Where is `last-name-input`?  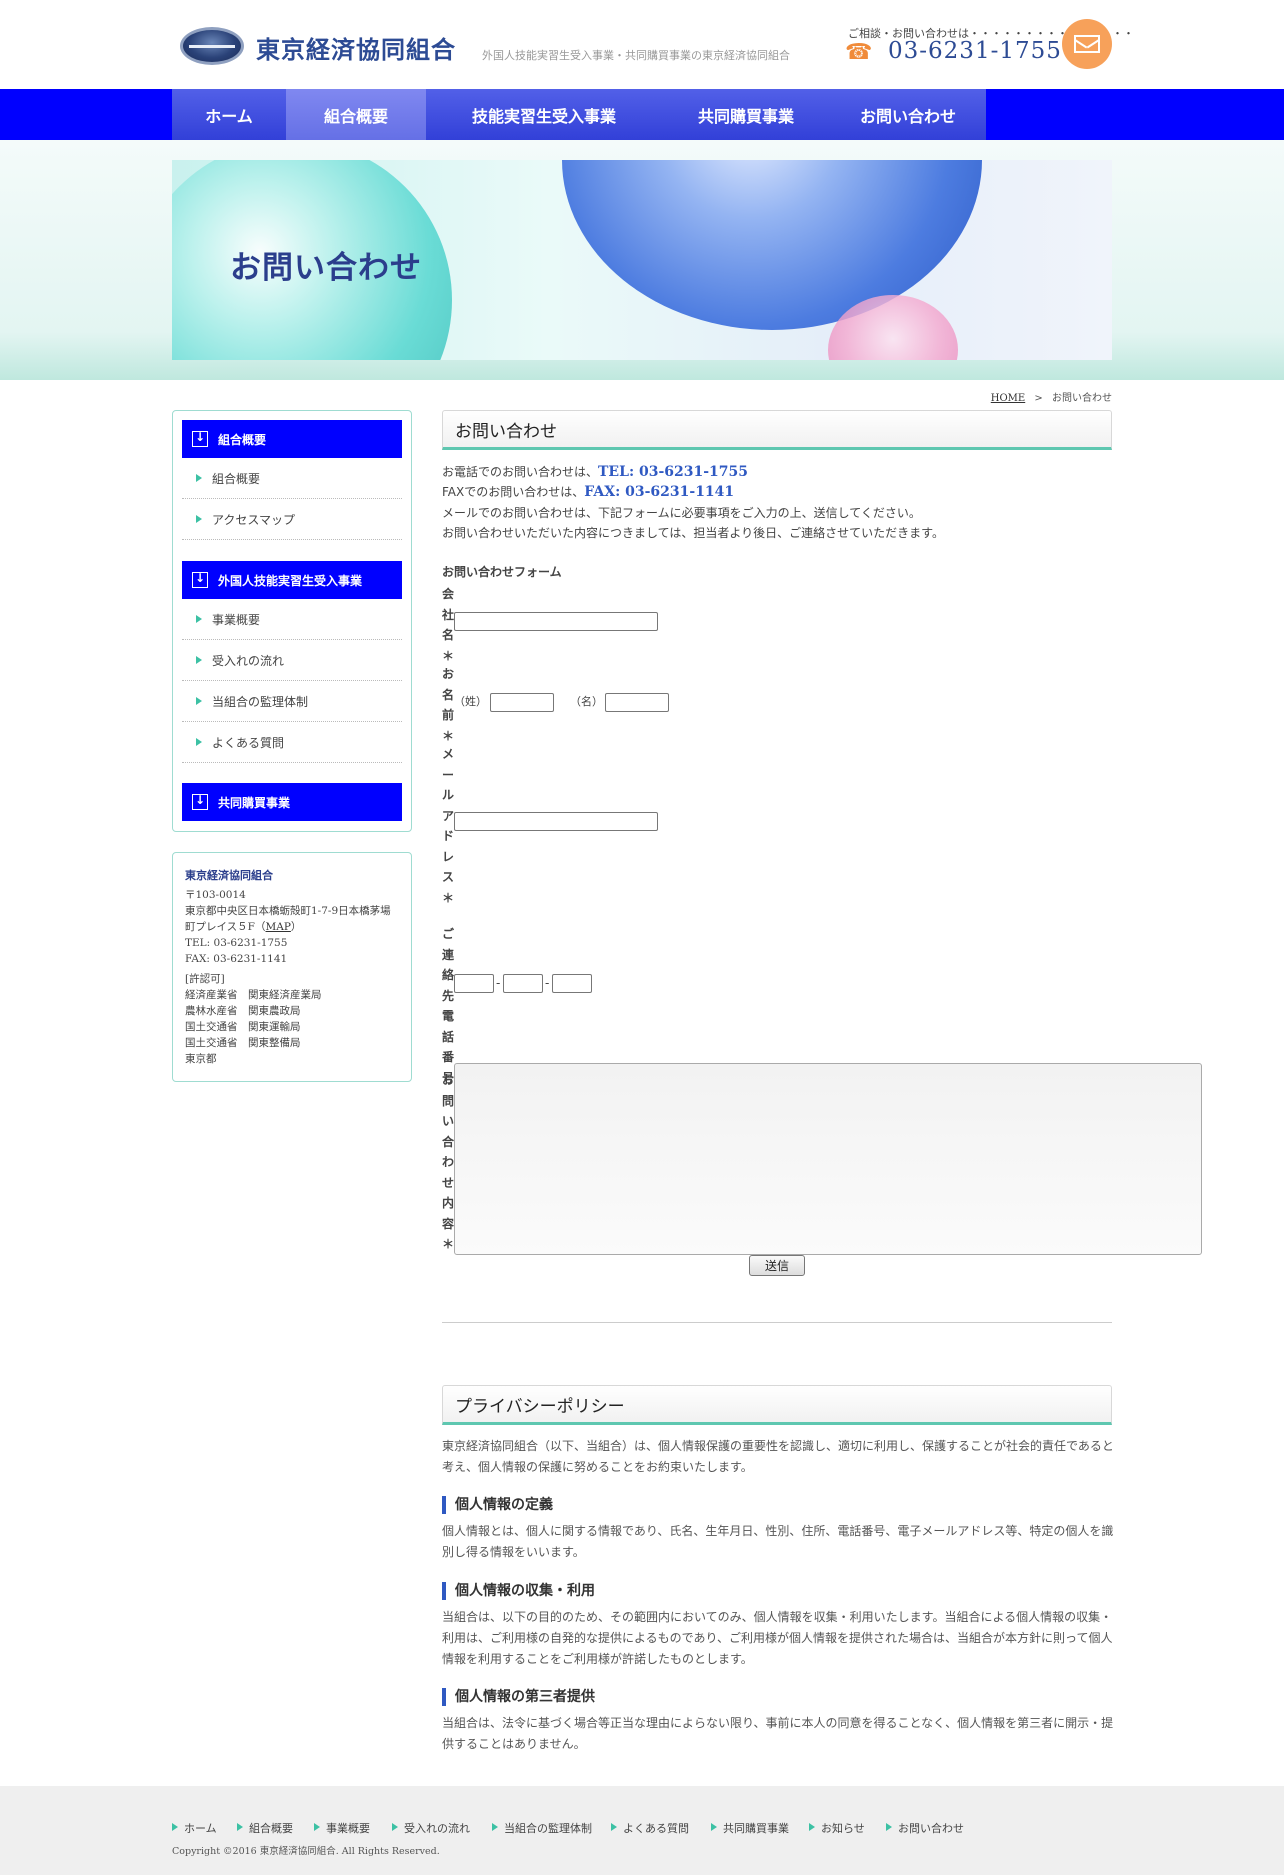
last-name-input is located at coordinates (522, 702).